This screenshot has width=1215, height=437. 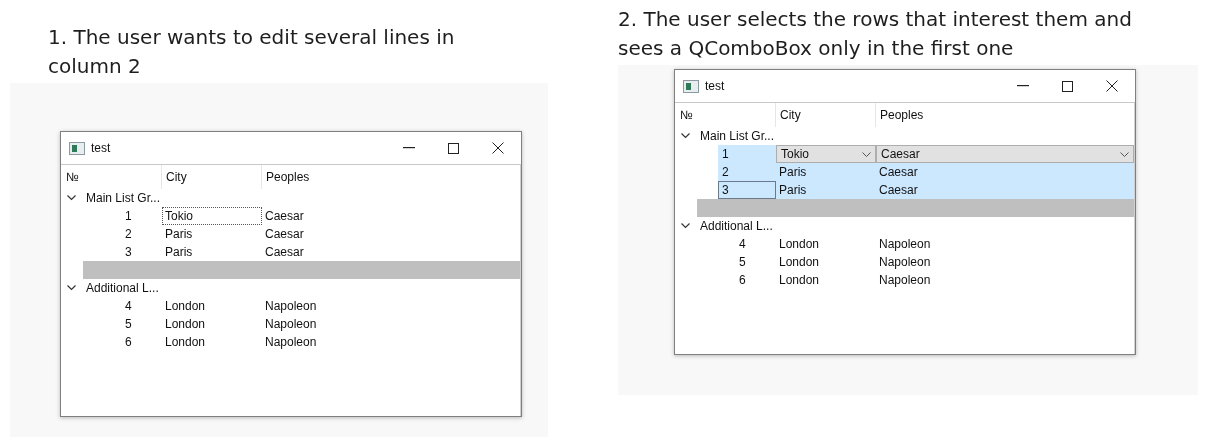 What do you see at coordinates (312, 252) in the screenshot?
I see `table-row: 3 Paris Caesar` at bounding box center [312, 252].